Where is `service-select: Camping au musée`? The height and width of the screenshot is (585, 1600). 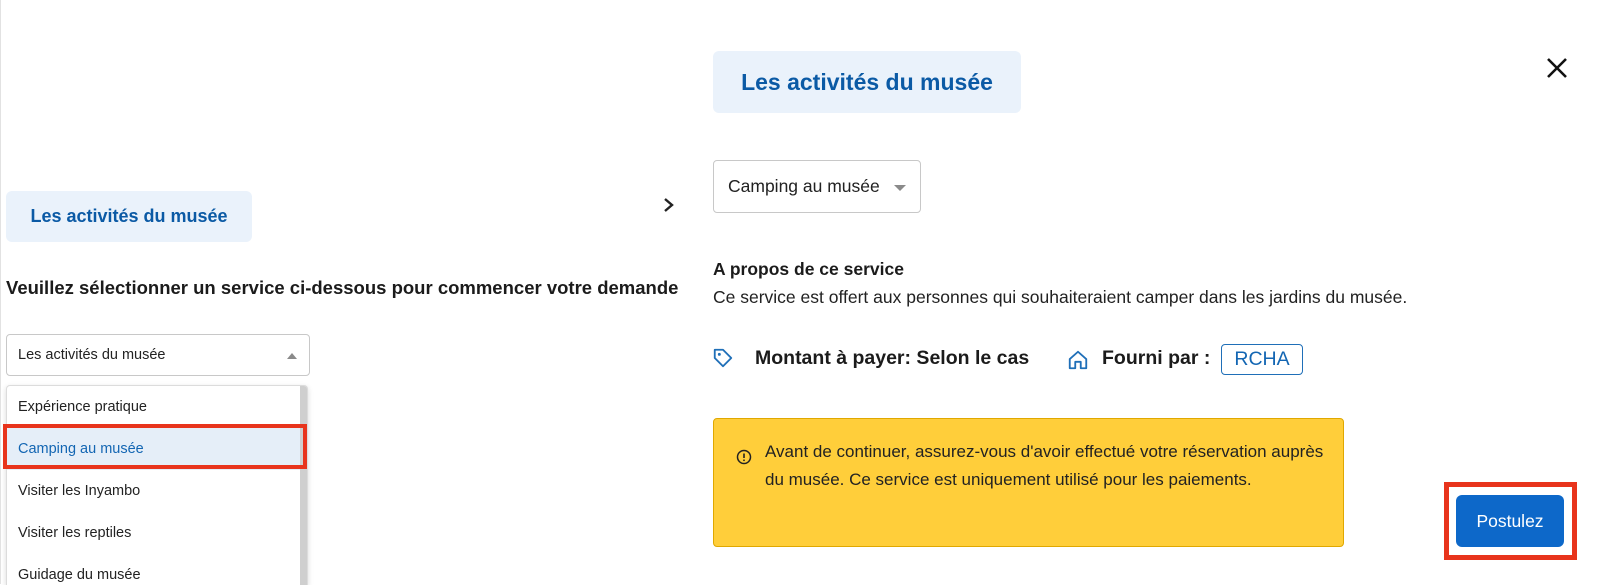
service-select: Camping au musée is located at coordinates (817, 186).